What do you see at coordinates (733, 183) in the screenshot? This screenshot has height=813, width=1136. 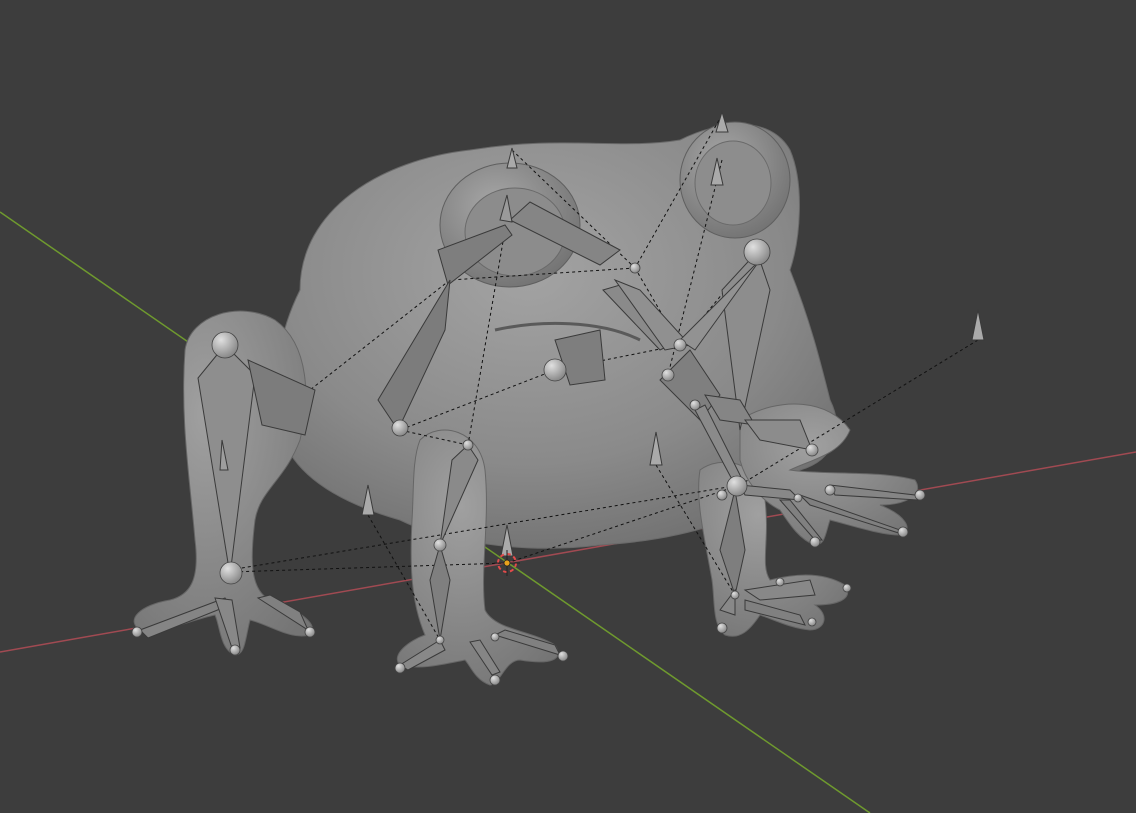 I see `frog-right-eye-inner` at bounding box center [733, 183].